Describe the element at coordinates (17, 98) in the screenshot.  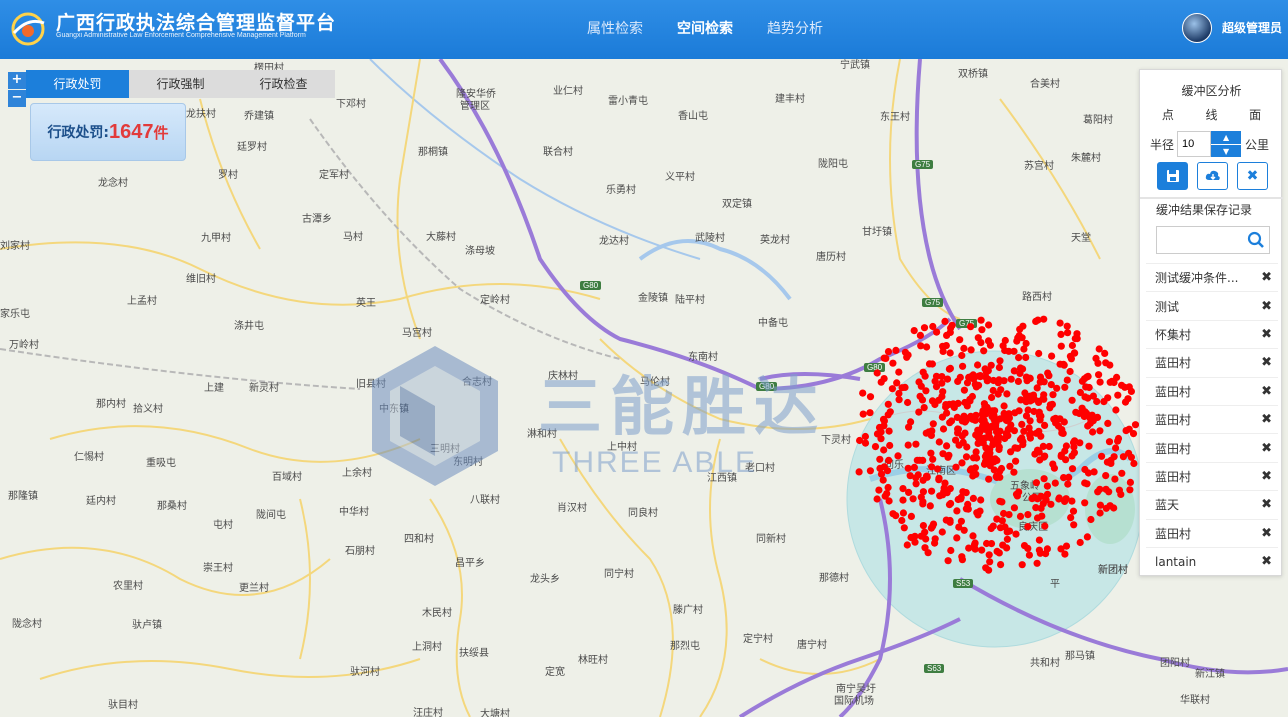
I see `zoom-out-button: −` at that location.